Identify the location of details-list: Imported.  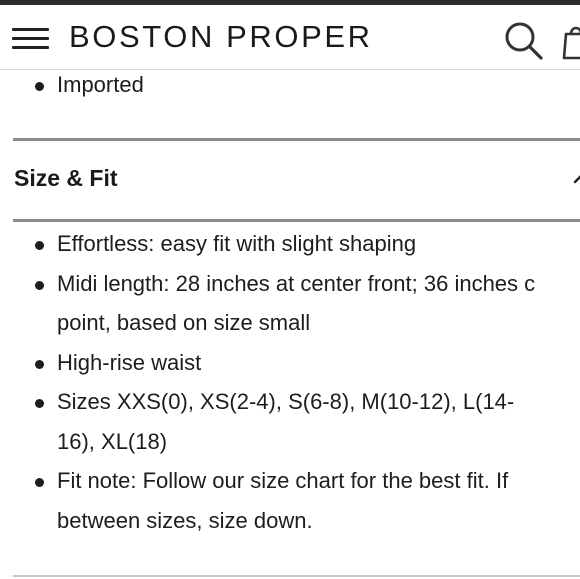
(290, 85).